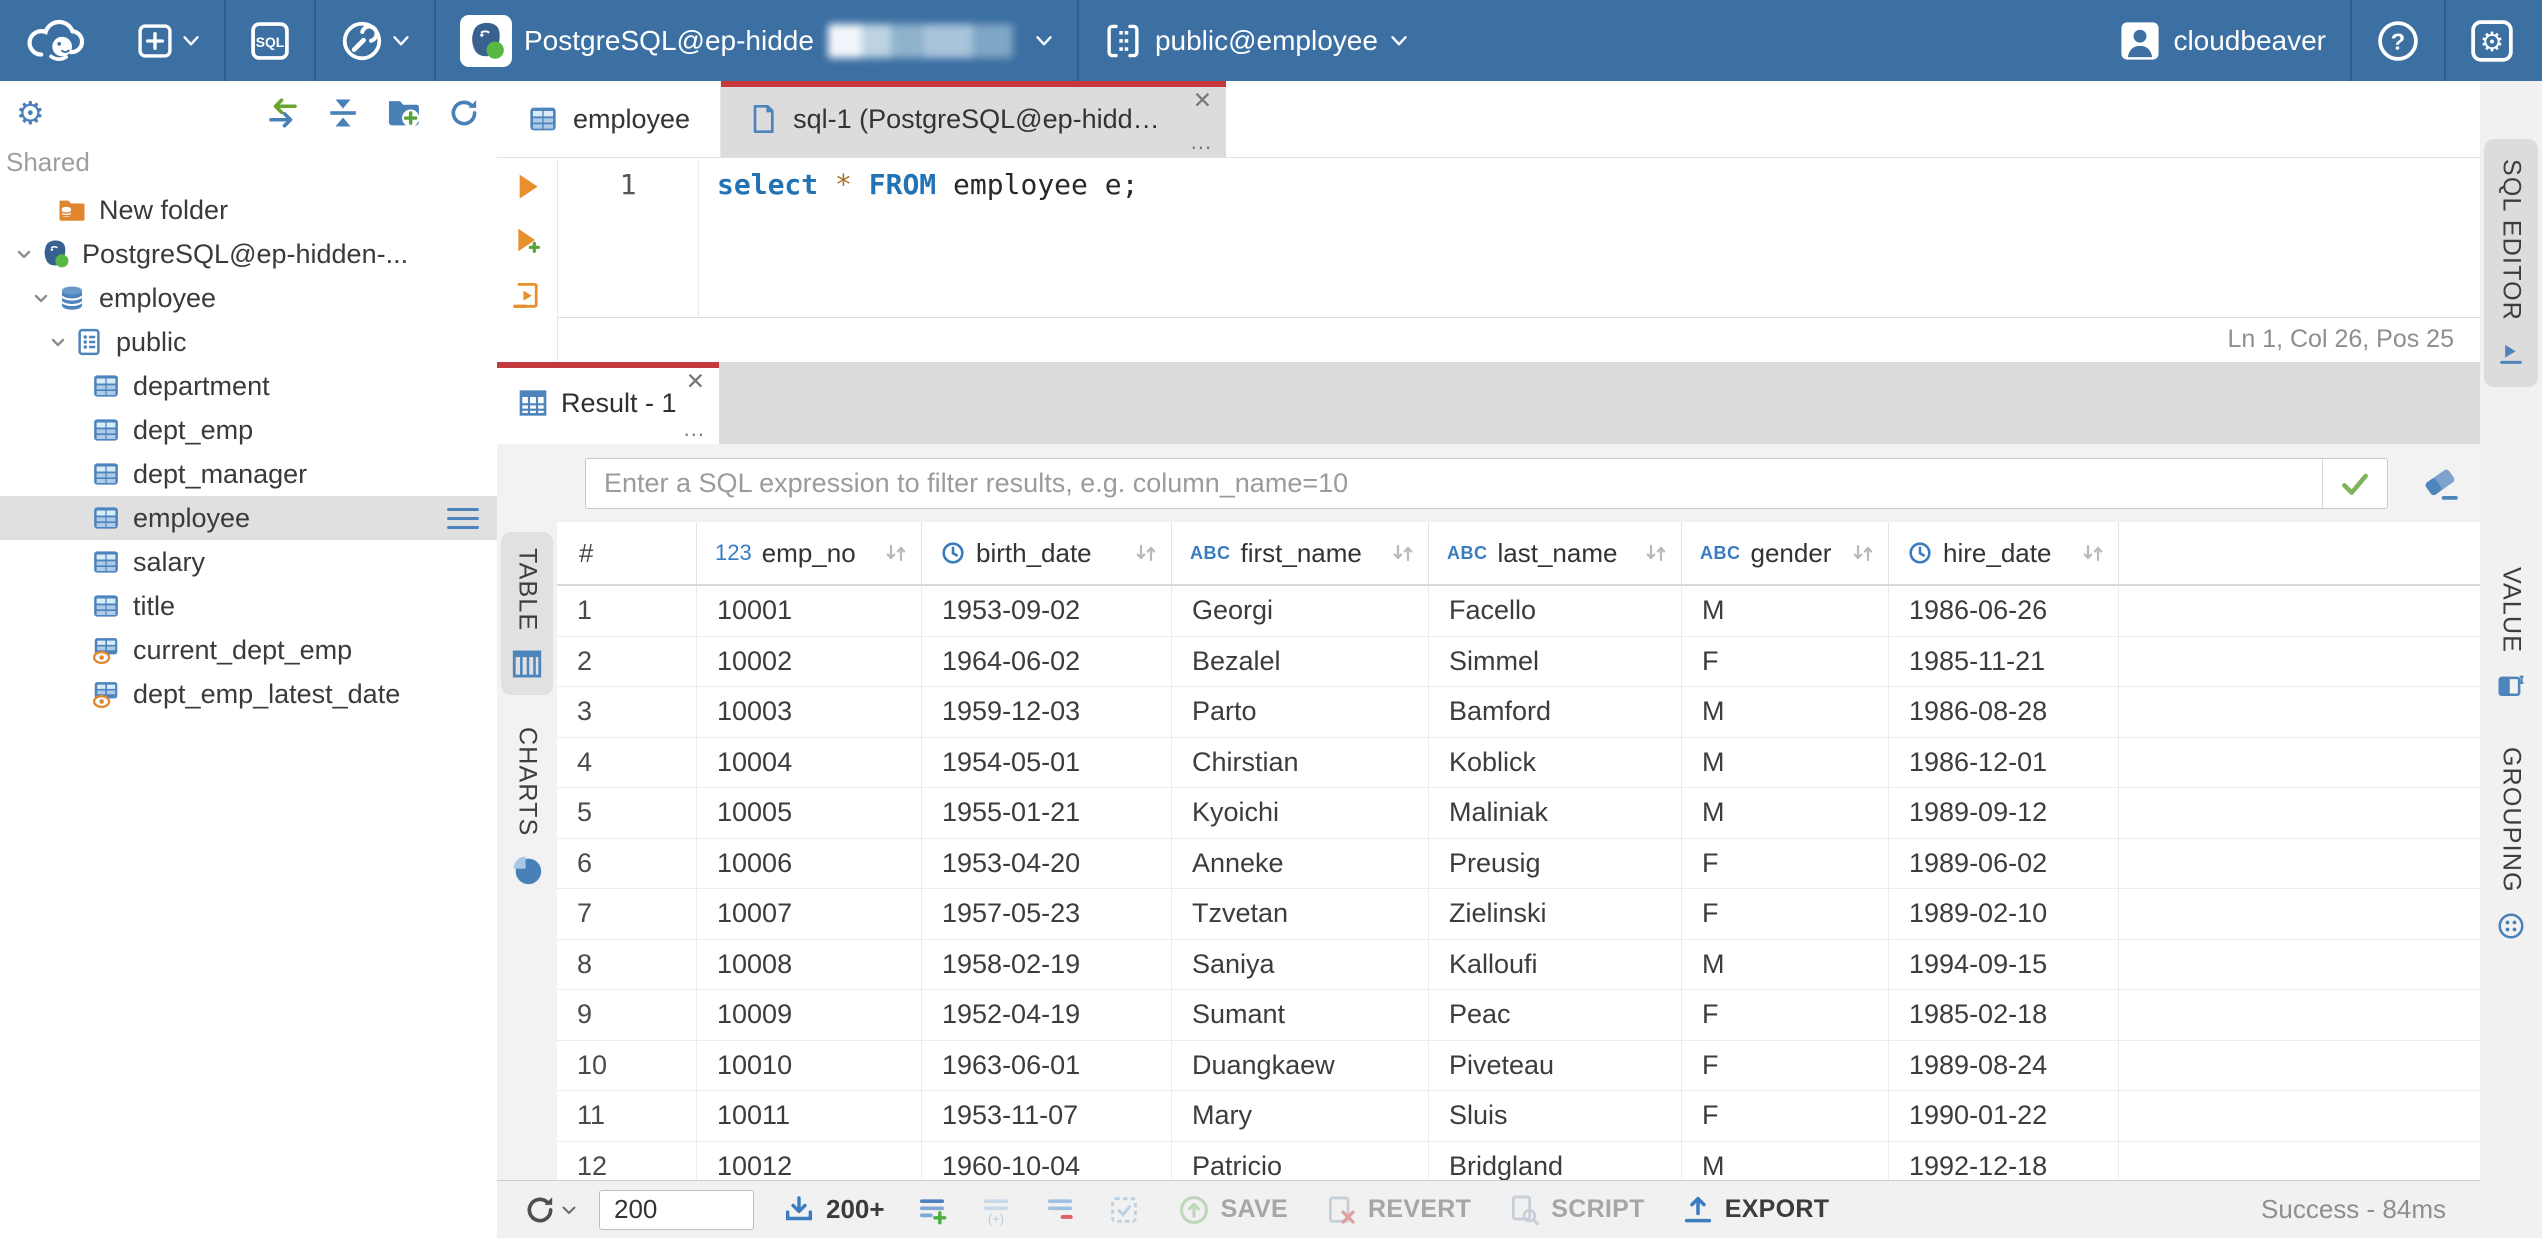  Describe the element at coordinates (809, 1065) in the screenshot. I see `table-cell: 10010` at that location.